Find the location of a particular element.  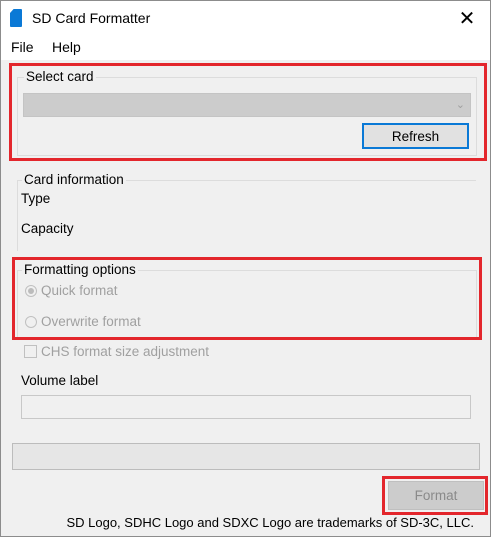

chs-format-checkbox is located at coordinates (30, 351).